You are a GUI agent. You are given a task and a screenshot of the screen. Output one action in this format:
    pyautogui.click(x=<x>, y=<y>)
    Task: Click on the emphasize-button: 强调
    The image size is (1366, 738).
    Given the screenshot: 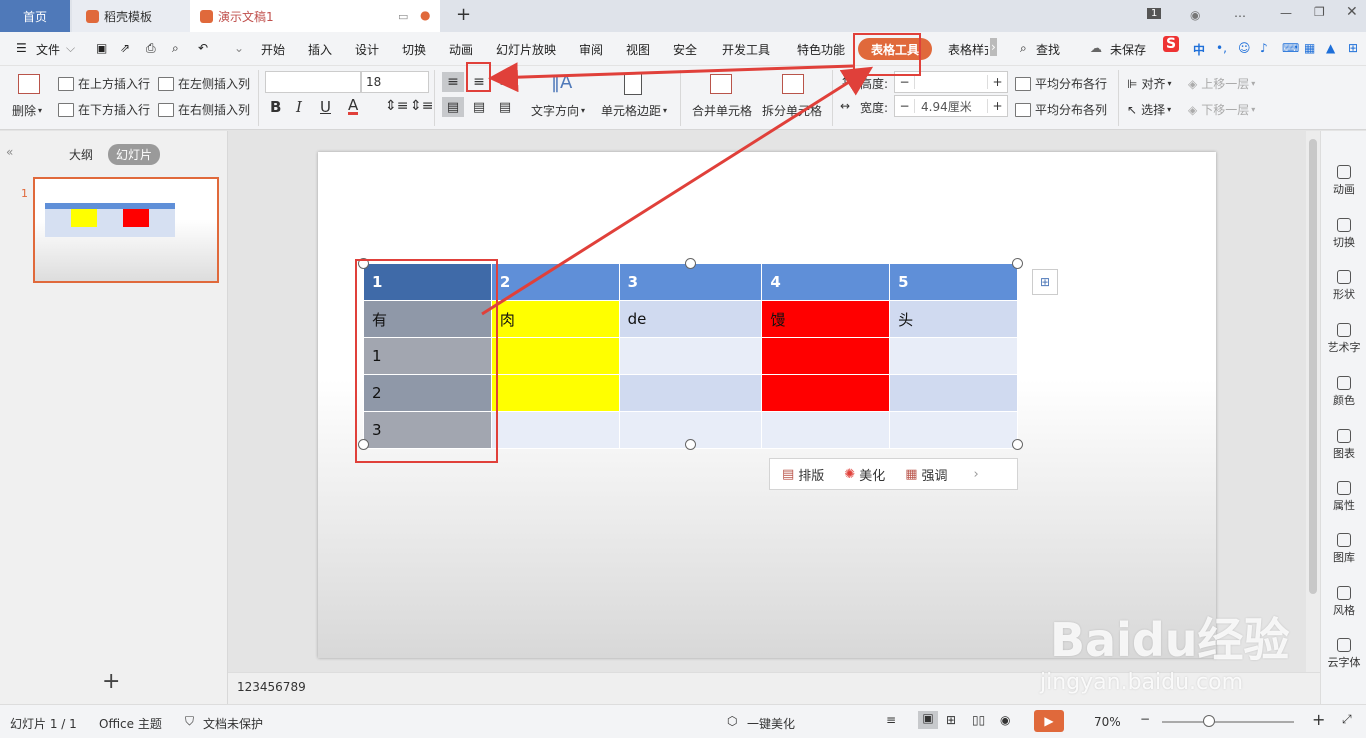 What is the action you would take?
    pyautogui.click(x=935, y=474)
    